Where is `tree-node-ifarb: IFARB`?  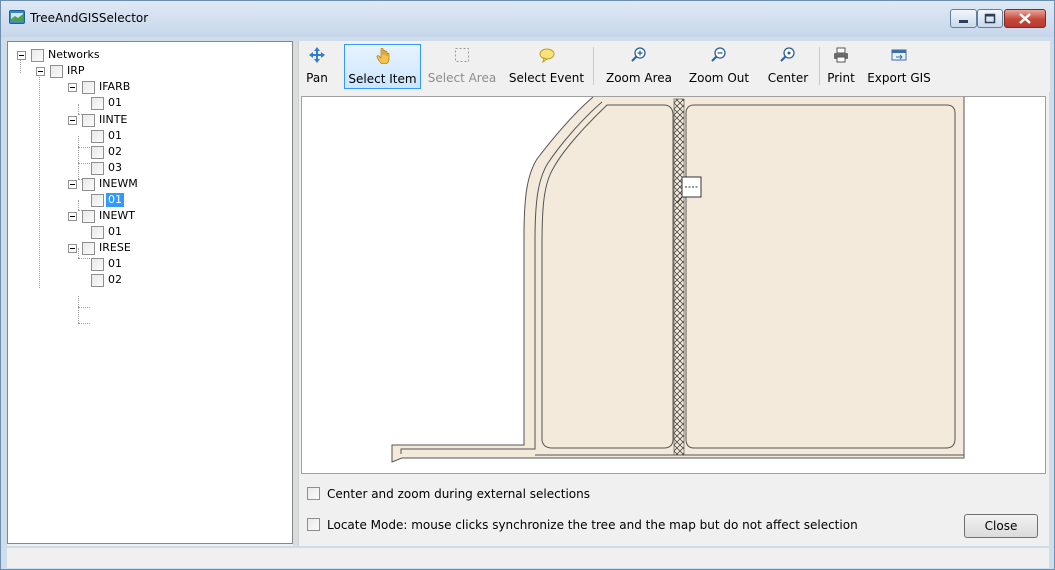 tree-node-ifarb: IFARB is located at coordinates (165, 88).